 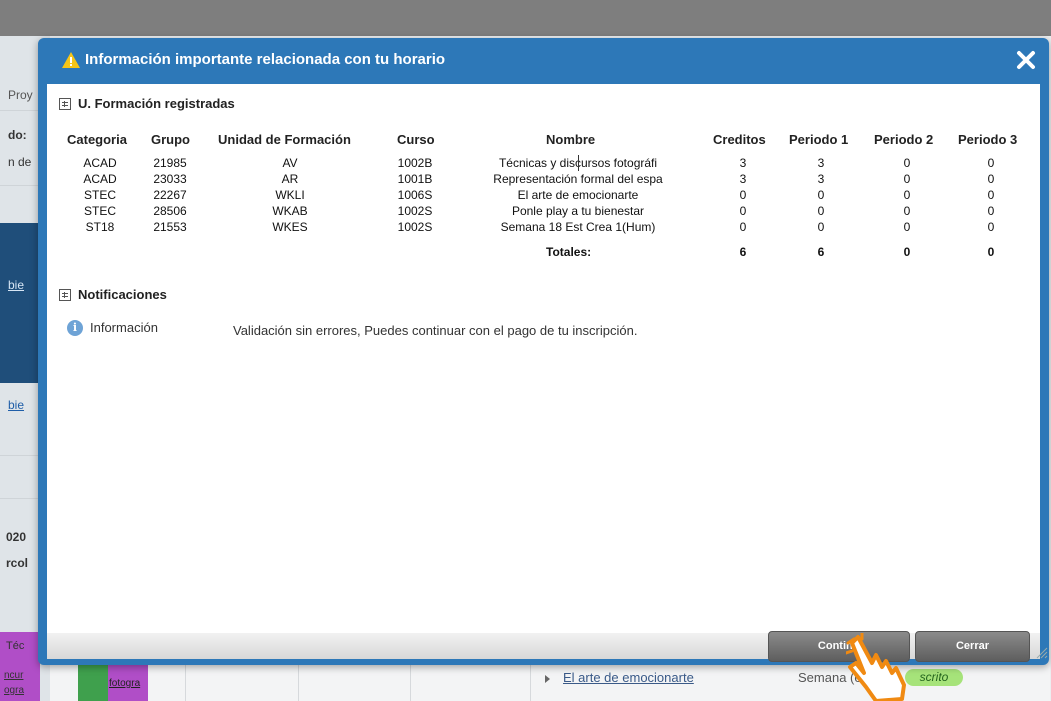 What do you see at coordinates (525, 18) in the screenshot?
I see `top-bar` at bounding box center [525, 18].